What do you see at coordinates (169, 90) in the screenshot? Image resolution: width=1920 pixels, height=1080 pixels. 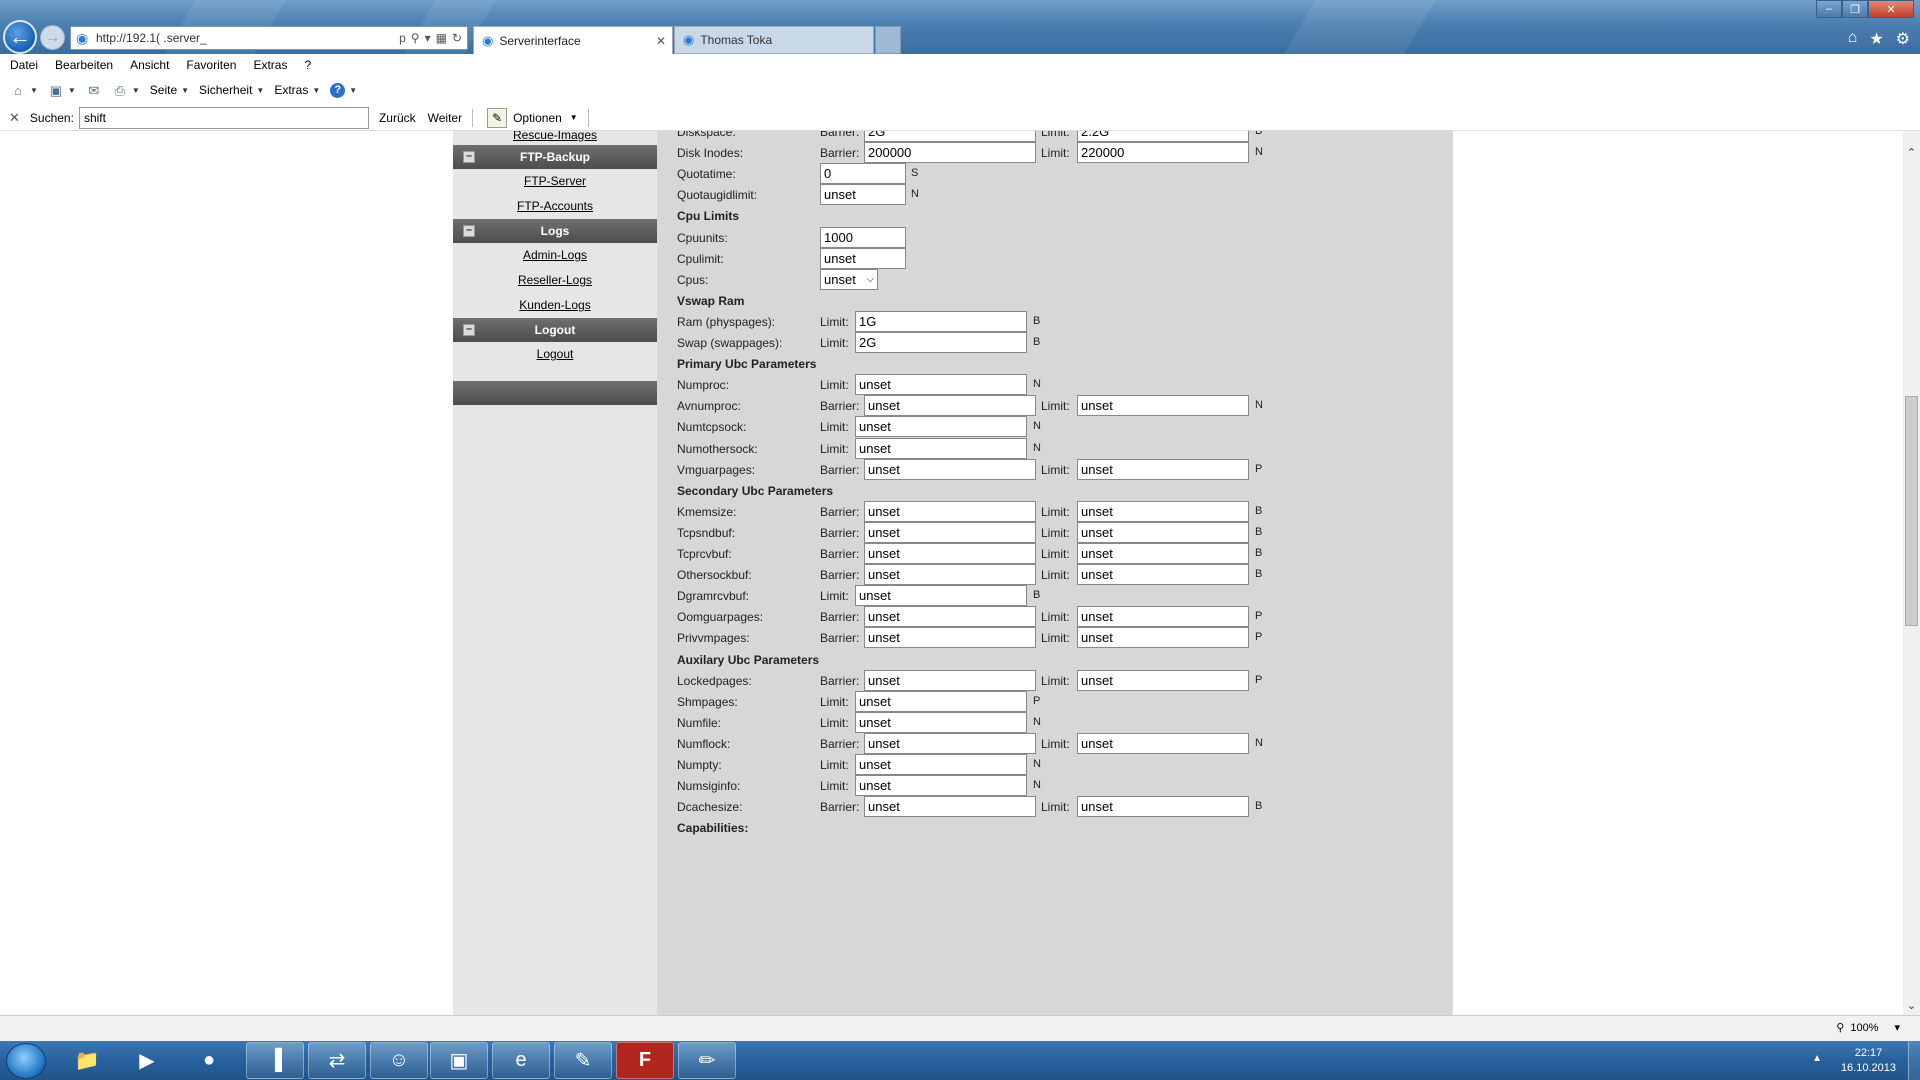 I see `page-menu-button: Seite ▼` at bounding box center [169, 90].